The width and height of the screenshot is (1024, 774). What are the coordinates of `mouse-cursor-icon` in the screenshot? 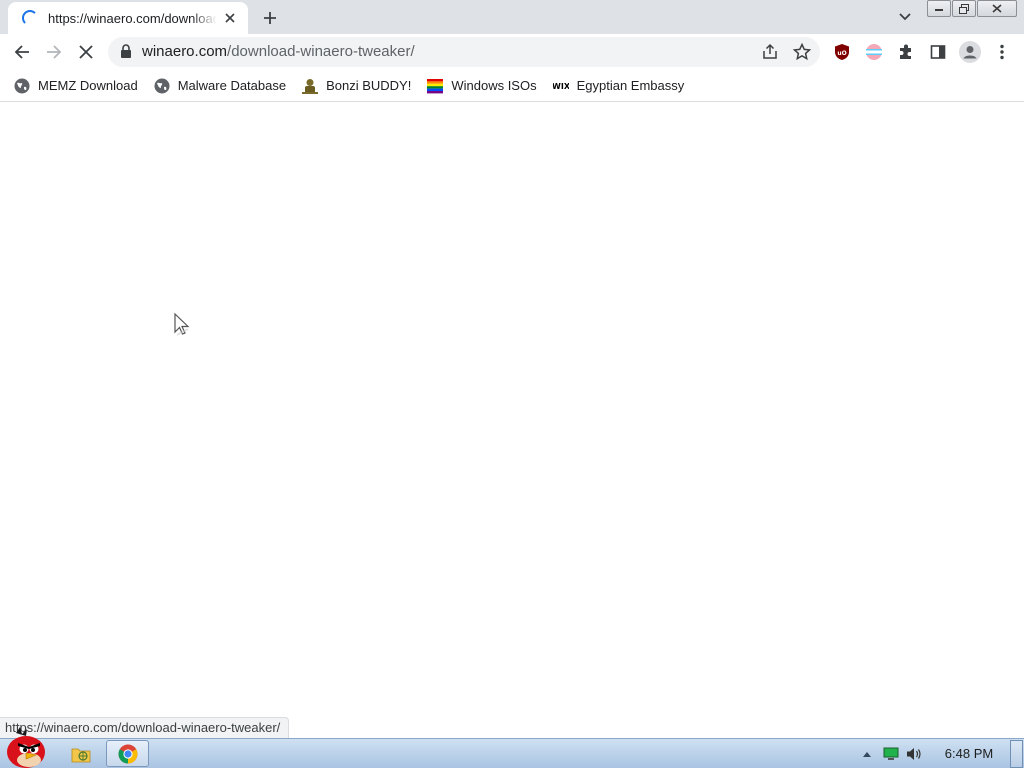 It's located at (182, 327).